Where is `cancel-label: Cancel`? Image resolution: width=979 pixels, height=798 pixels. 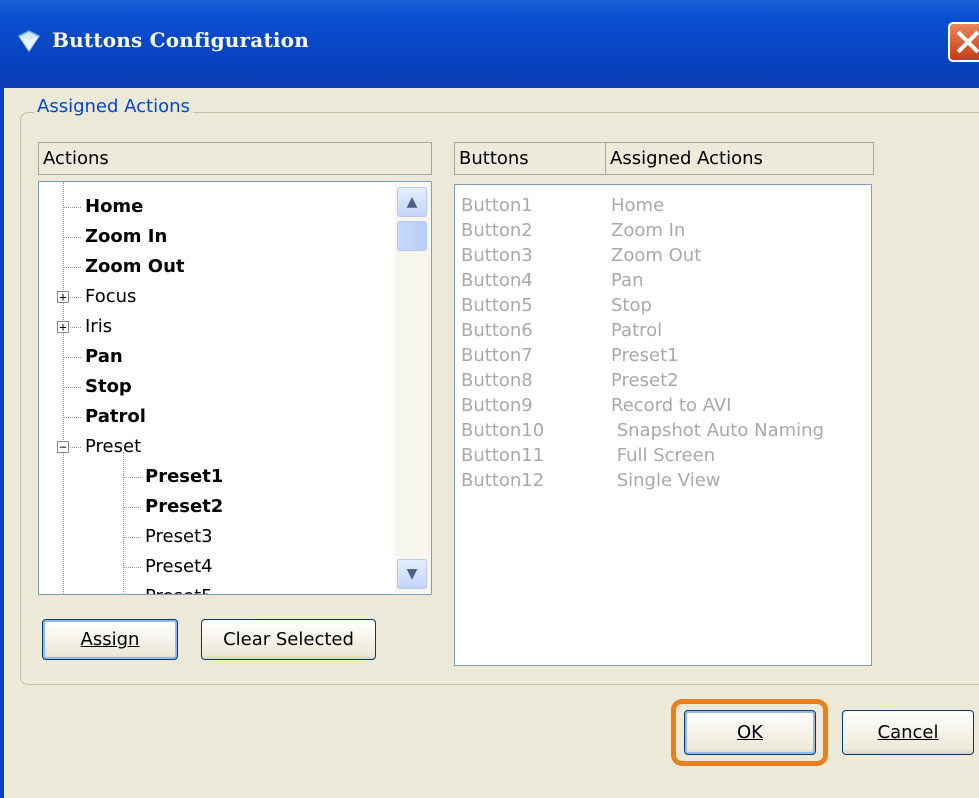 cancel-label: Cancel is located at coordinates (908, 732).